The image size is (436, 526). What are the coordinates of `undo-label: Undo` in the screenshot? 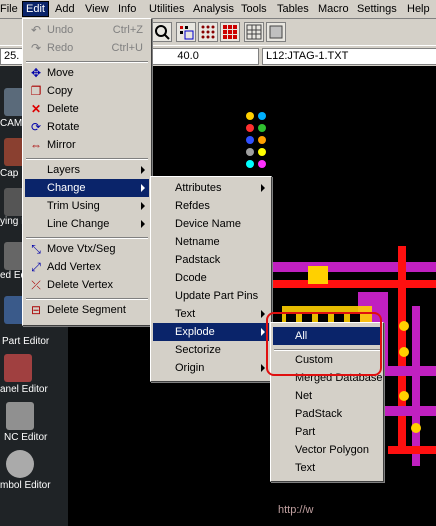 It's located at (60, 30).